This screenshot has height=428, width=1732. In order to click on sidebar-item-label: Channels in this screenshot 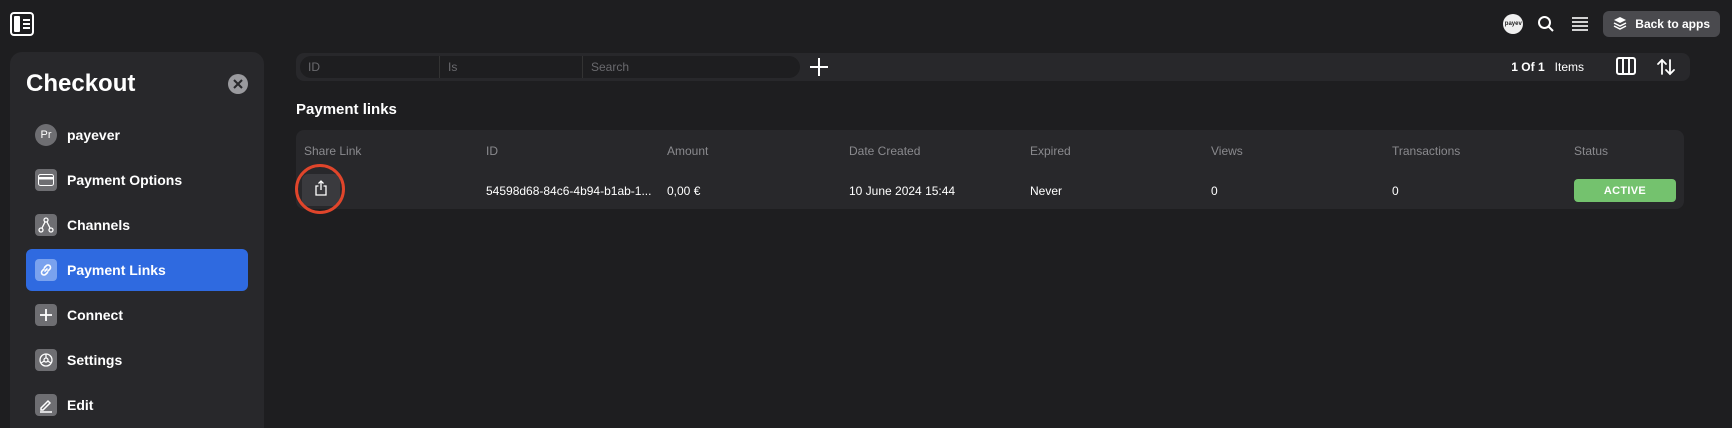, I will do `click(99, 225)`.